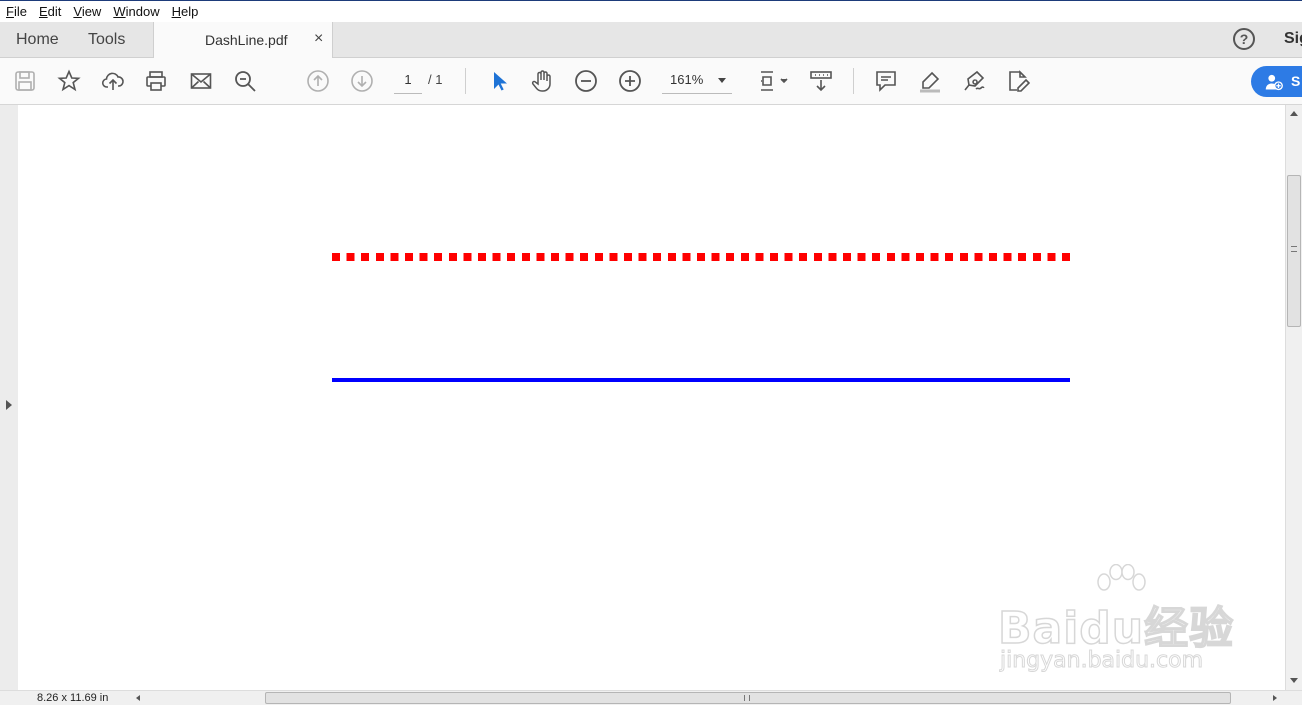  What do you see at coordinates (651, 81) in the screenshot?
I see `toolbar: 1 / 1 161% S` at bounding box center [651, 81].